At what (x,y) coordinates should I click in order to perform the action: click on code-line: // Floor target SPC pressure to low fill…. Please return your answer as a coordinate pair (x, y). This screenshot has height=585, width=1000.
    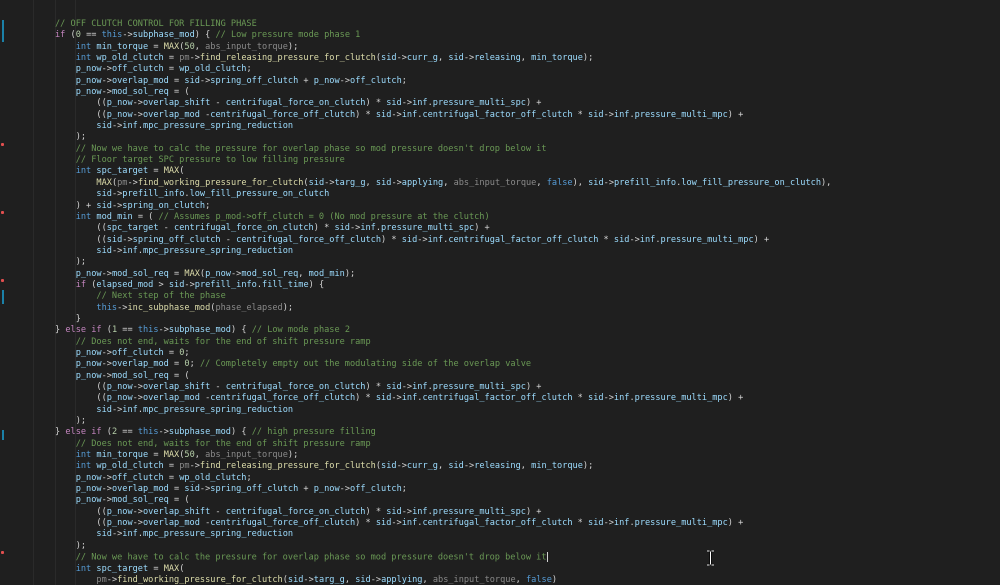
    Looking at the image, I should click on (443, 160).